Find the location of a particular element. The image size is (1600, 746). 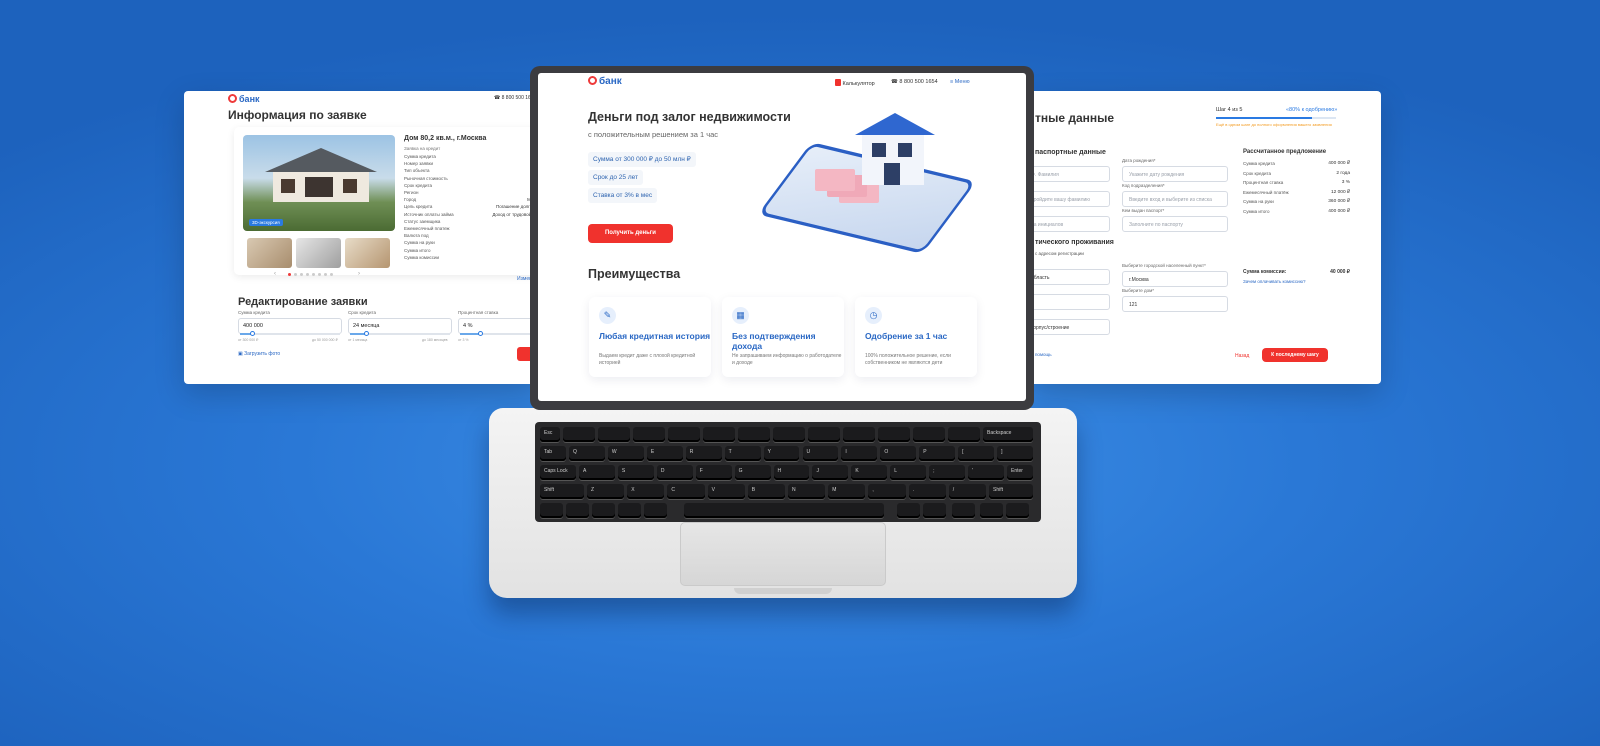

key: A is located at coordinates (597, 472).